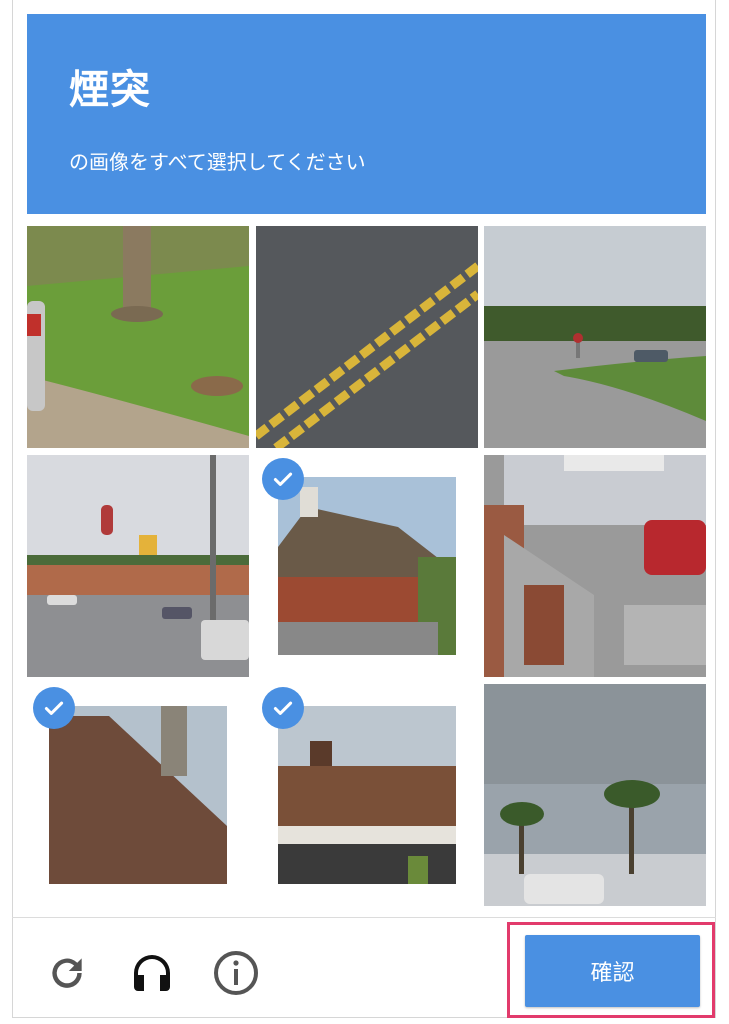 The height and width of the screenshot is (1024, 729). What do you see at coordinates (612, 971) in the screenshot?
I see `verify-button: 確認` at bounding box center [612, 971].